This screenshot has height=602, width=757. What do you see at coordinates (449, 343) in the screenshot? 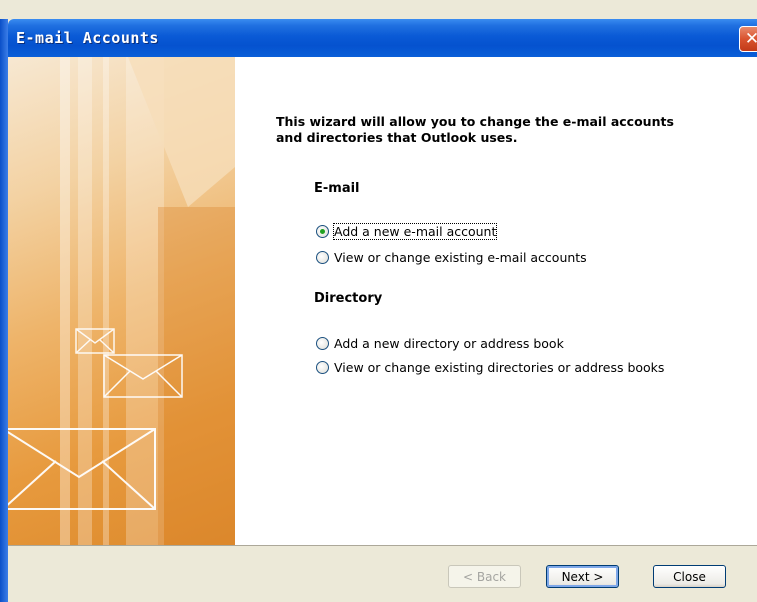
I see `option-label: Add a new directory or address book` at bounding box center [449, 343].